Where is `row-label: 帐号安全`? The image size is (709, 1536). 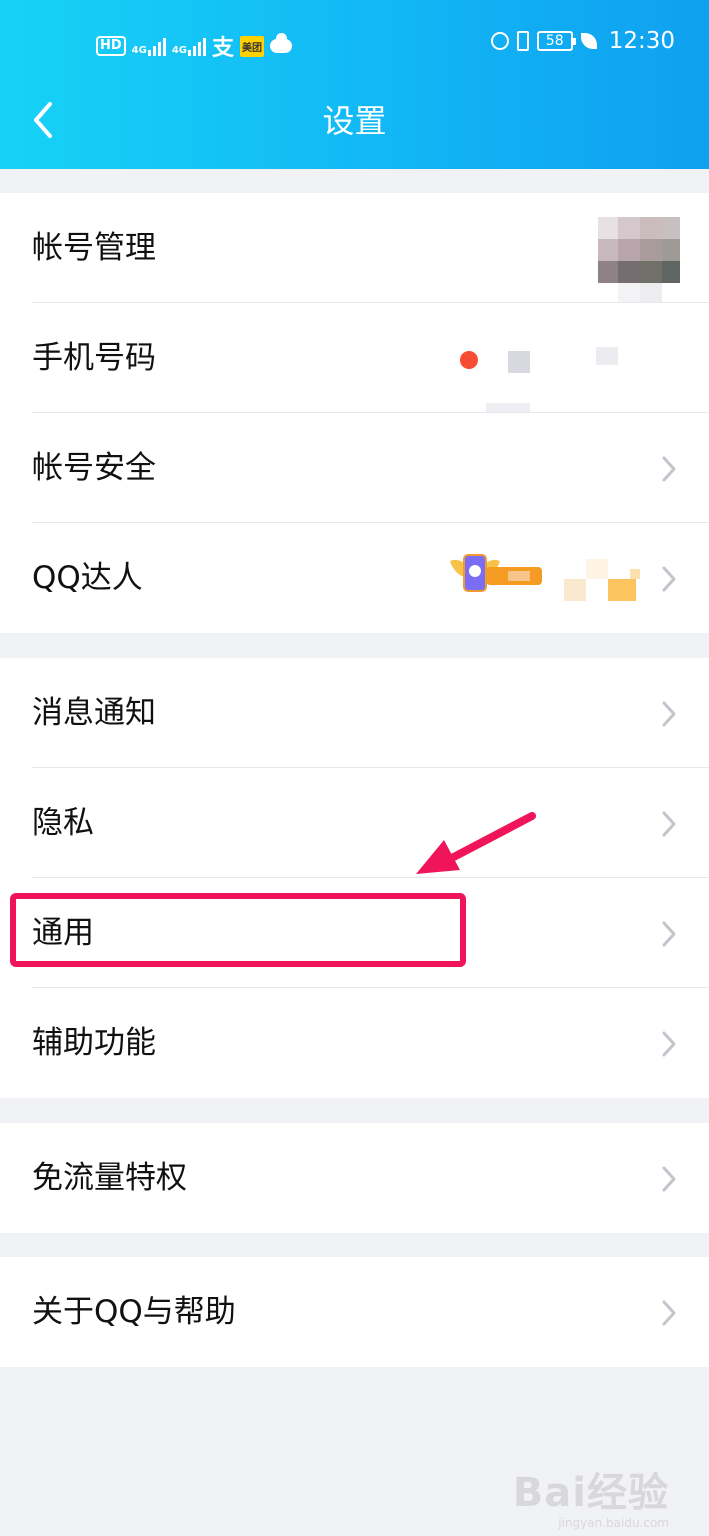 row-label: 帐号安全 is located at coordinates (94, 468).